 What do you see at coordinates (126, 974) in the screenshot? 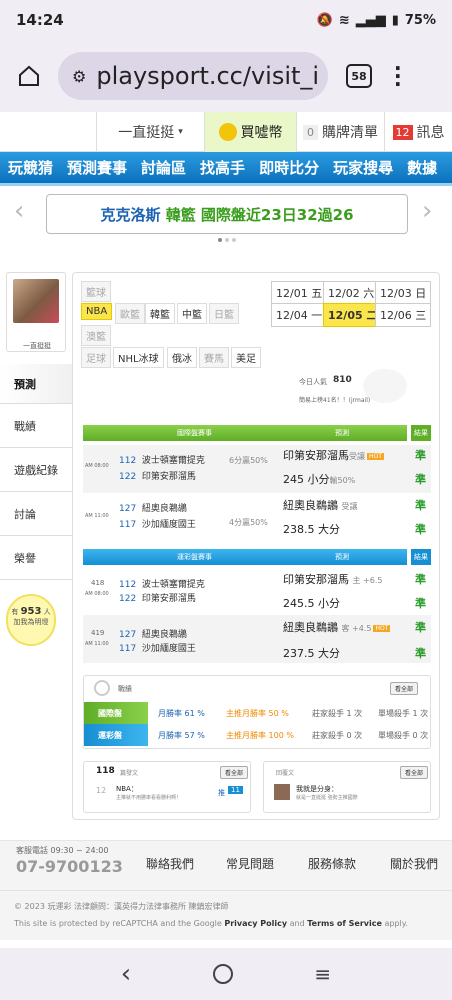
I see `back-icon: ‹` at bounding box center [126, 974].